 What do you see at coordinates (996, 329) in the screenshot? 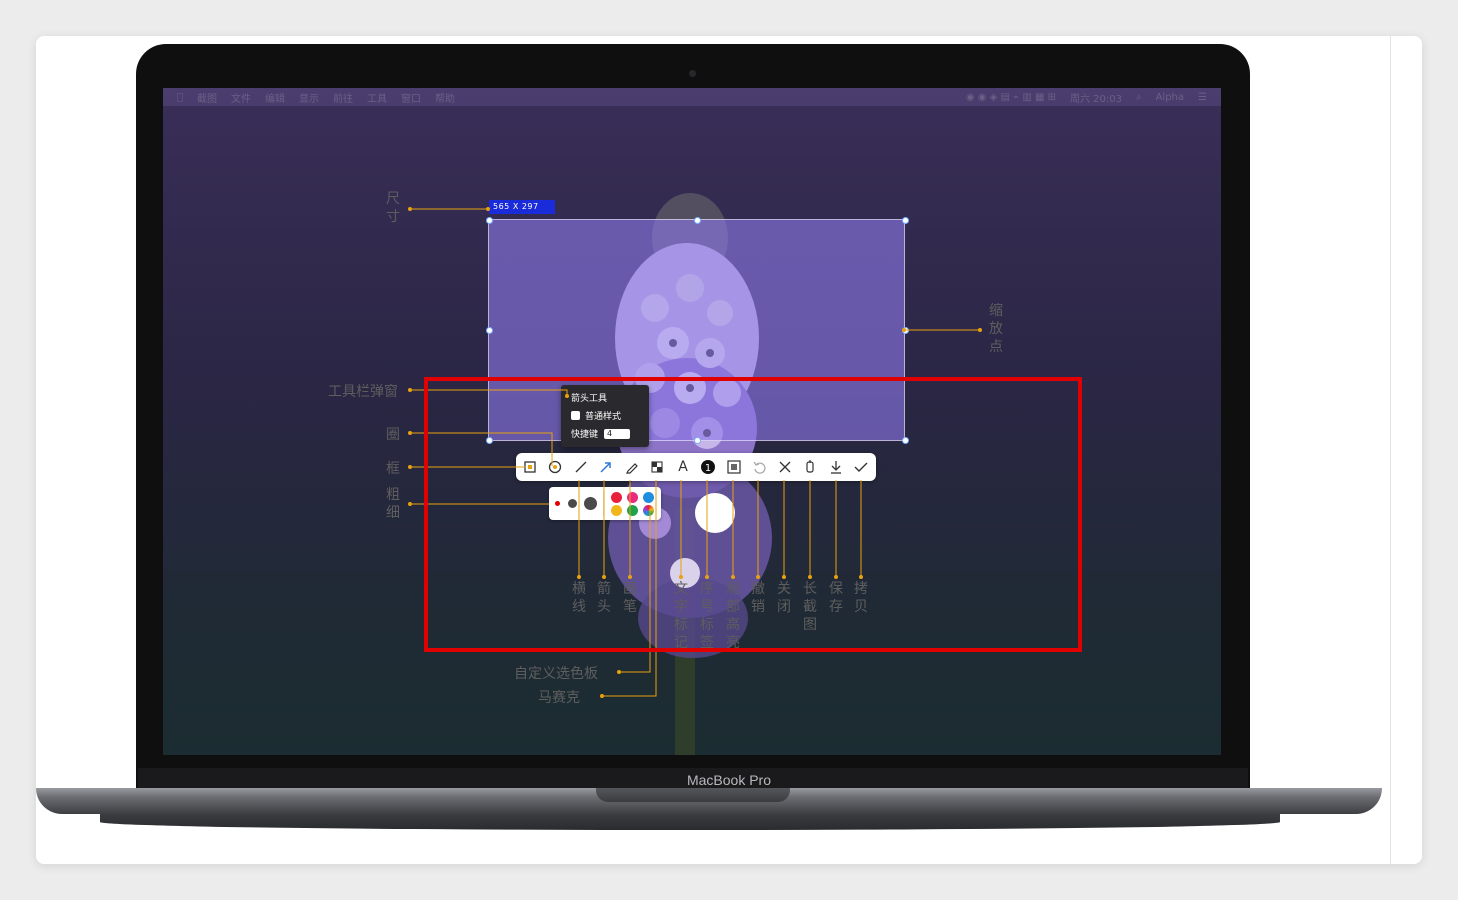
I see `label-zoom-point: 缩放点` at bounding box center [996, 329].